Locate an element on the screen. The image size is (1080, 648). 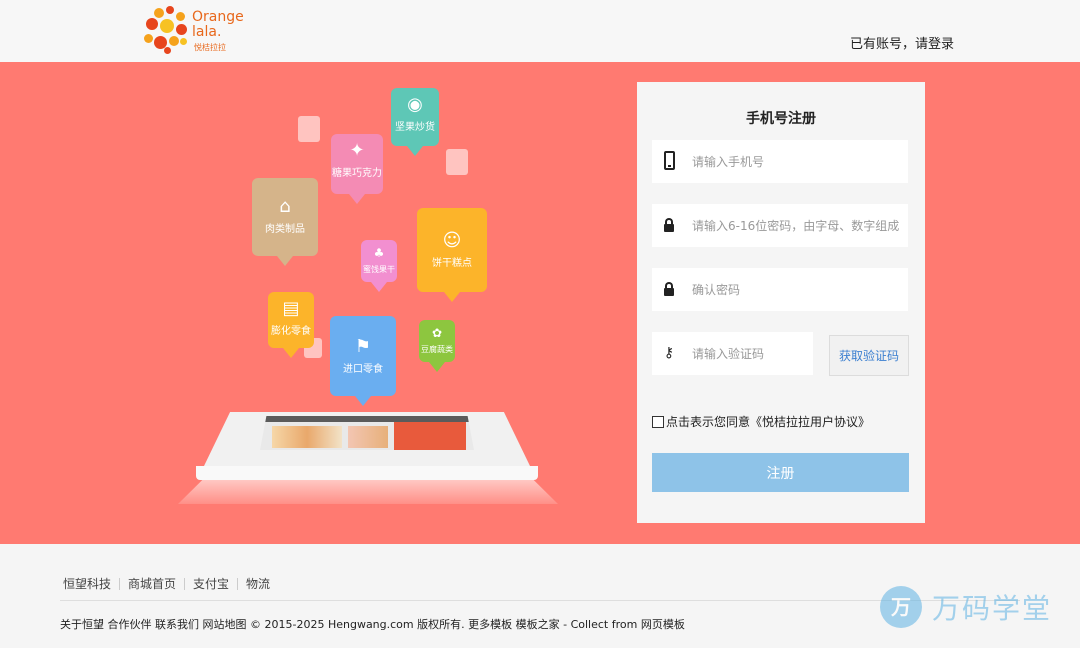
tablet-screen is located at coordinates (367, 433).